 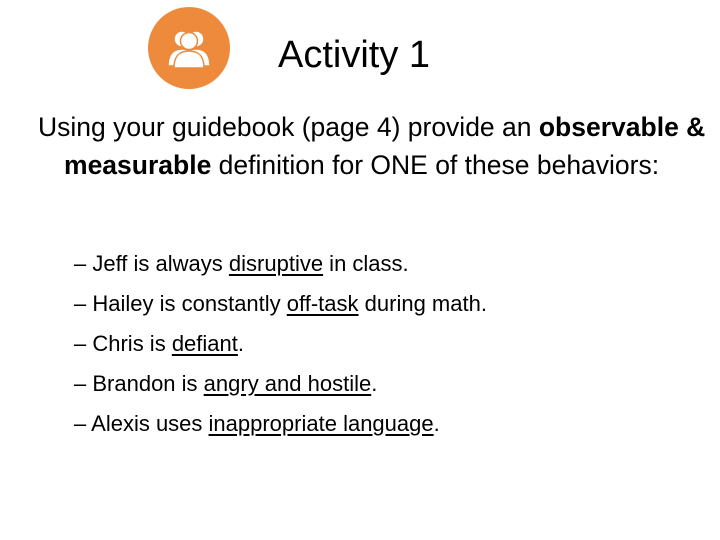 What do you see at coordinates (321, 423) in the screenshot?
I see `underlined-term: inappropriate language` at bounding box center [321, 423].